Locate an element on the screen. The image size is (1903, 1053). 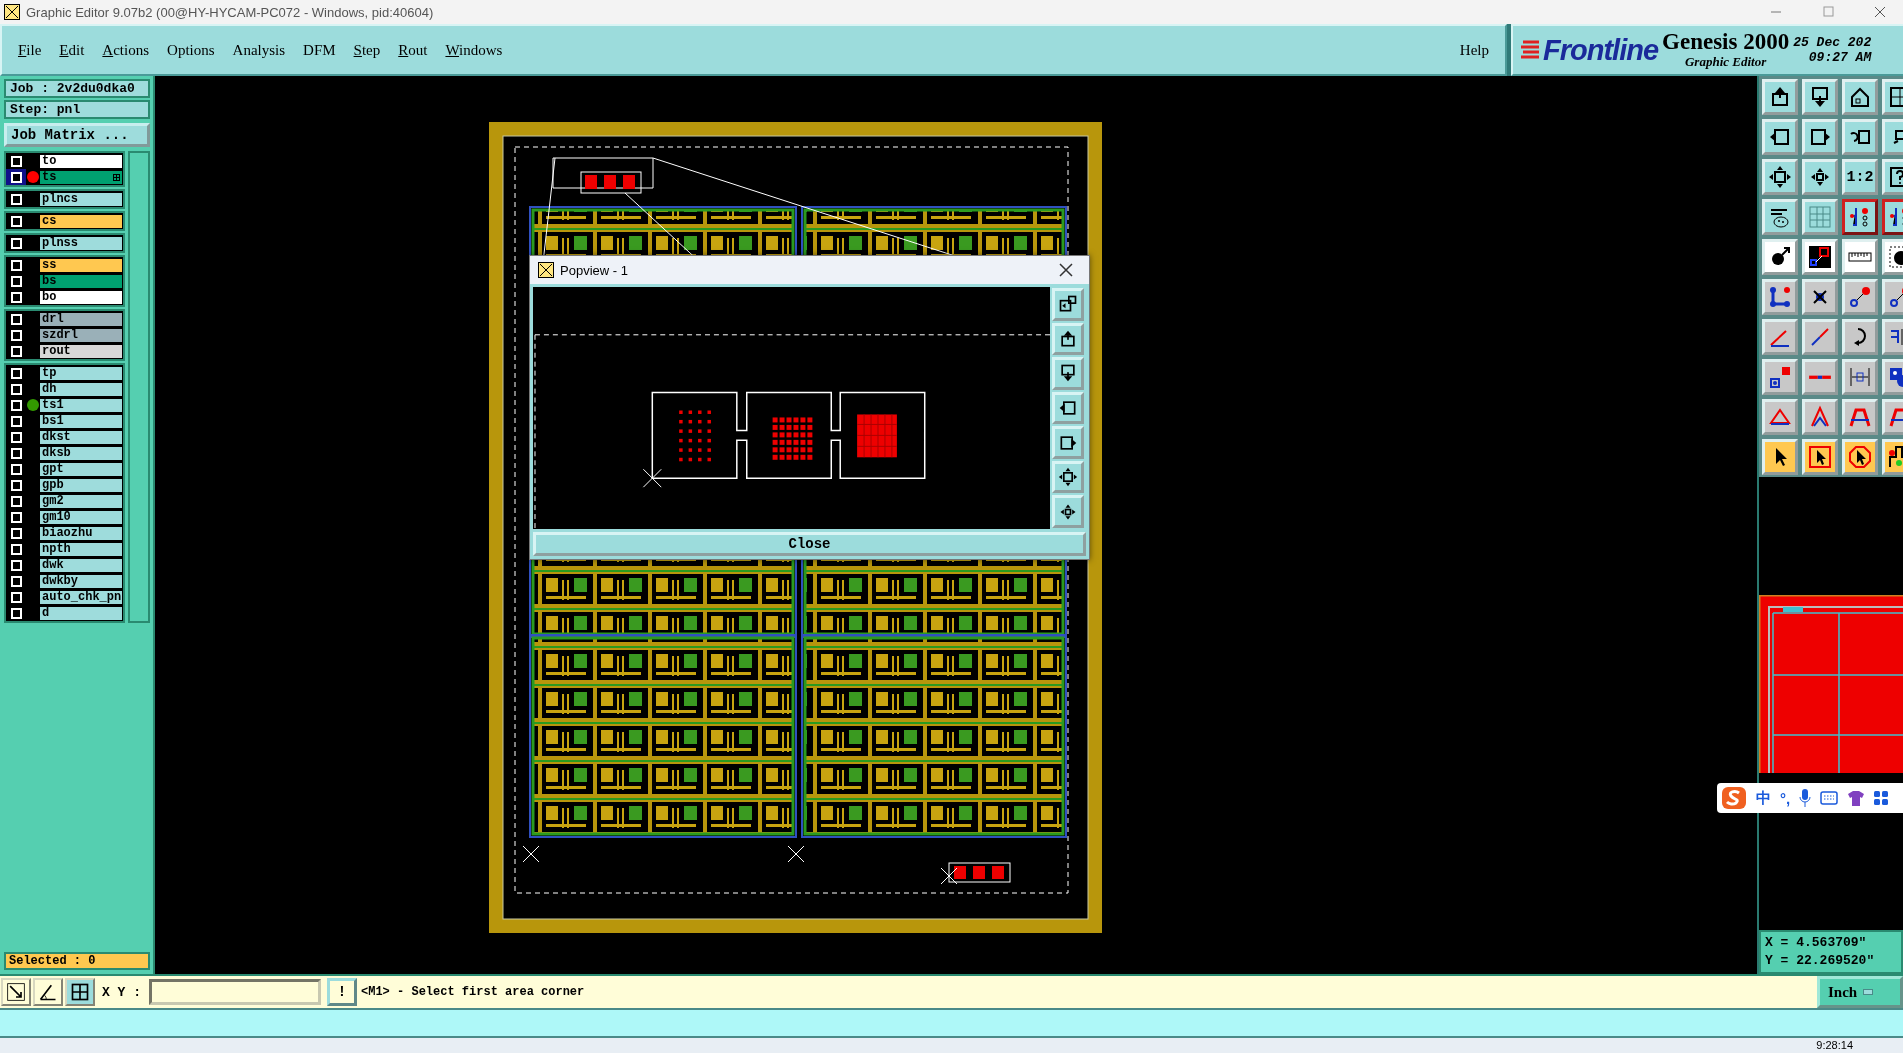
brand-logo: Frontline is located at coordinates (1601, 50).